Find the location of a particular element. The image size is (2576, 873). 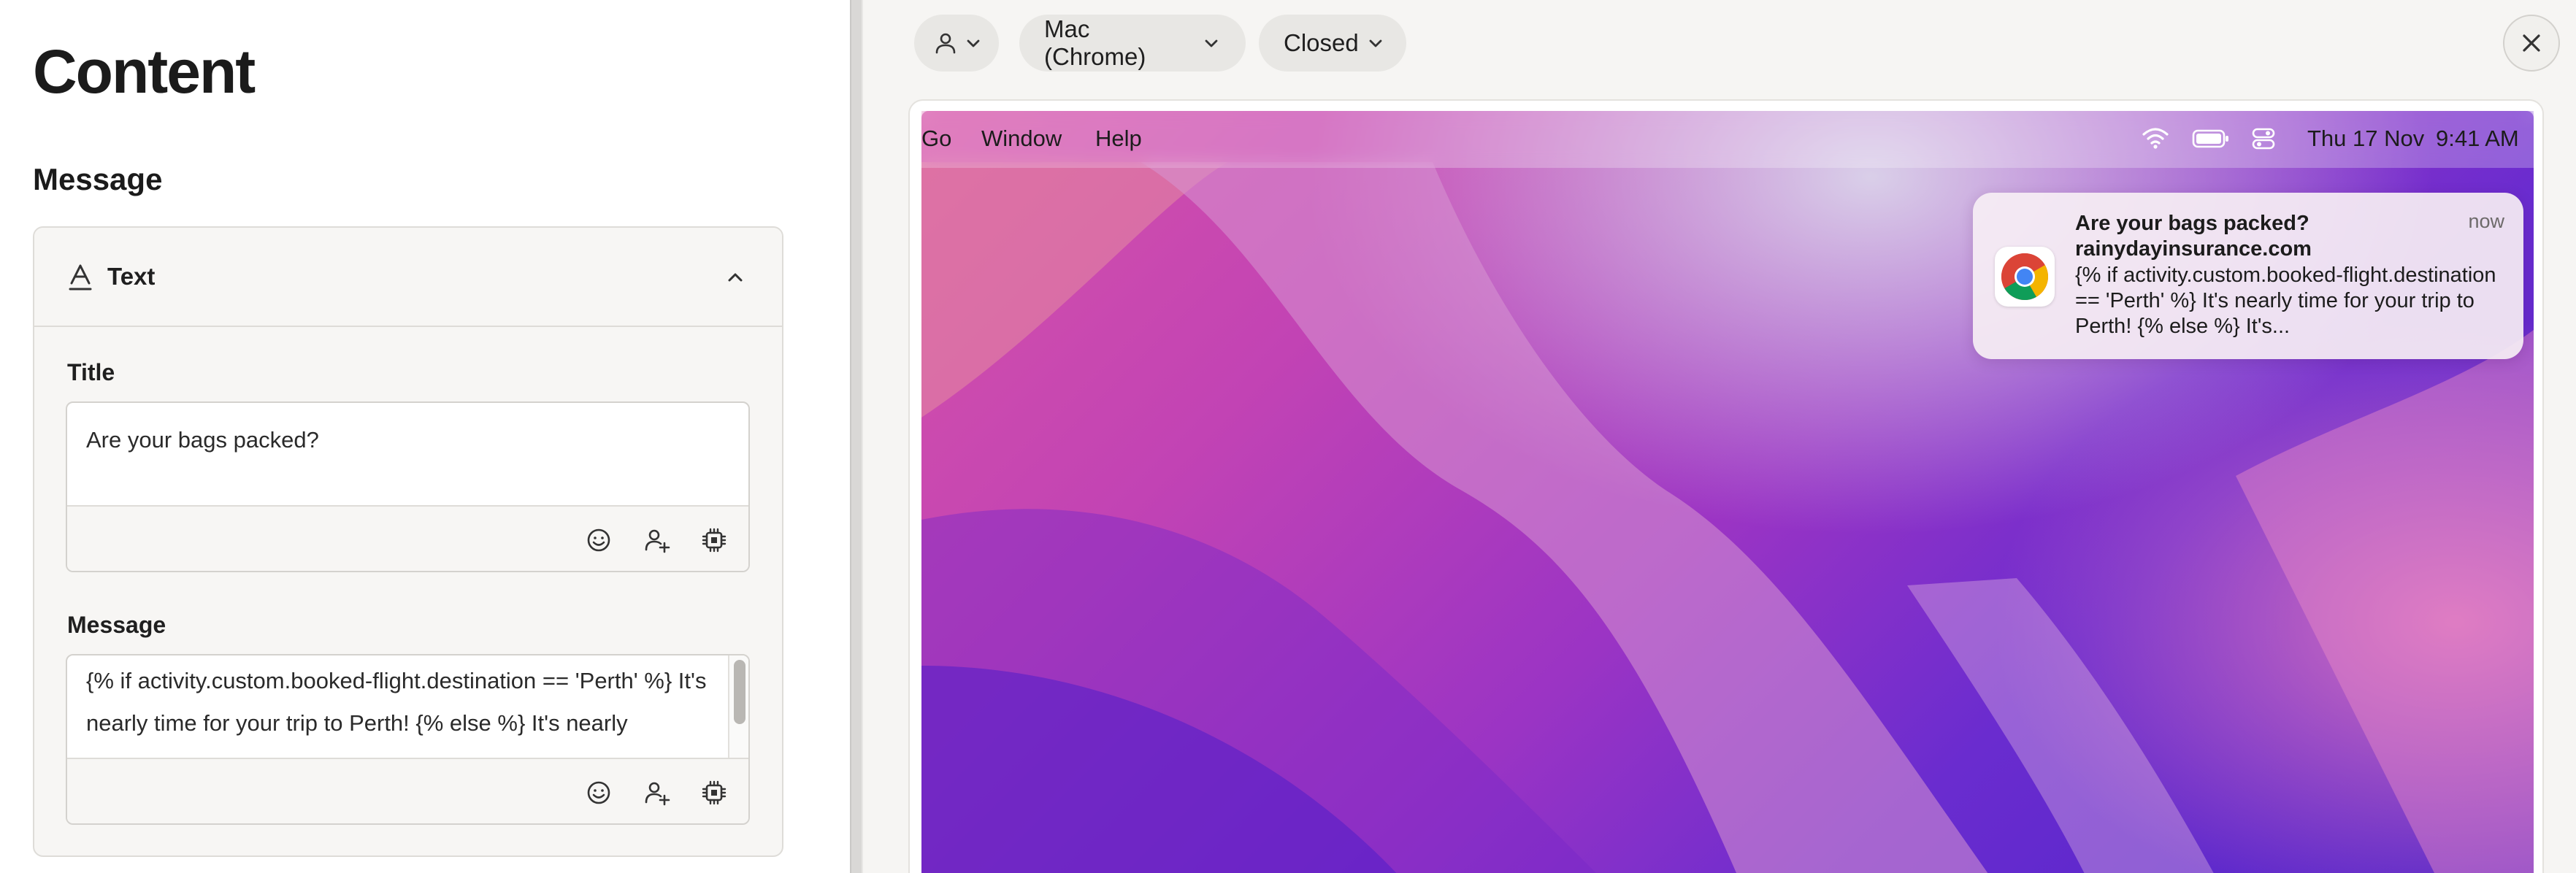

title-input: Are your bags packed? is located at coordinates (402, 440).